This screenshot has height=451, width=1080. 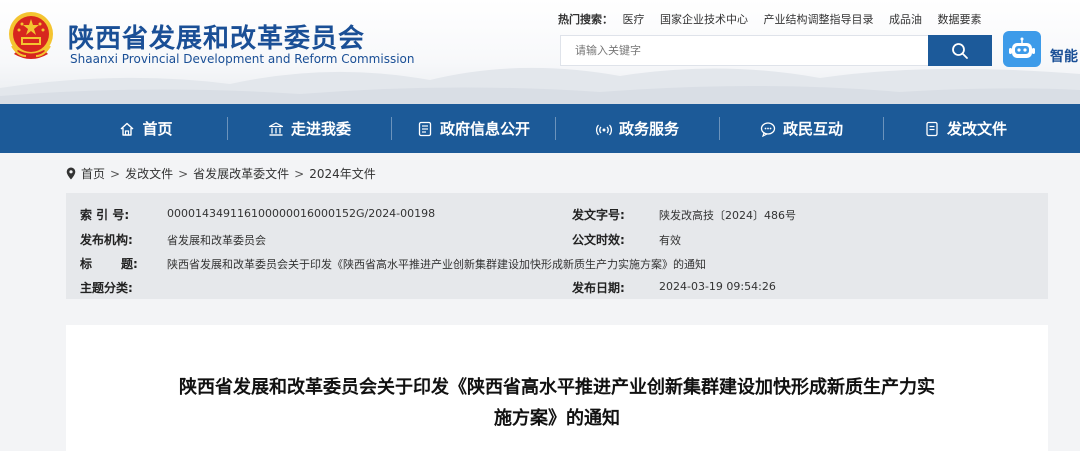 I want to click on robot-icon, so click(x=1022, y=47).